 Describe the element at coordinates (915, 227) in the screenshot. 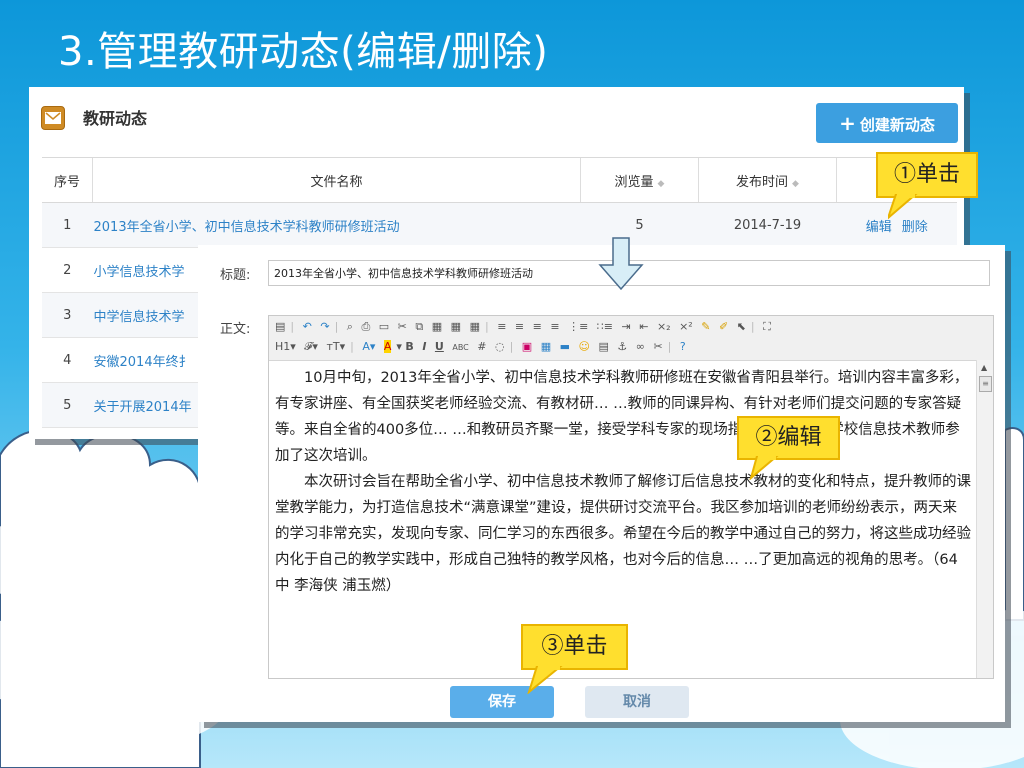

I see `delete-link: 删除` at that location.